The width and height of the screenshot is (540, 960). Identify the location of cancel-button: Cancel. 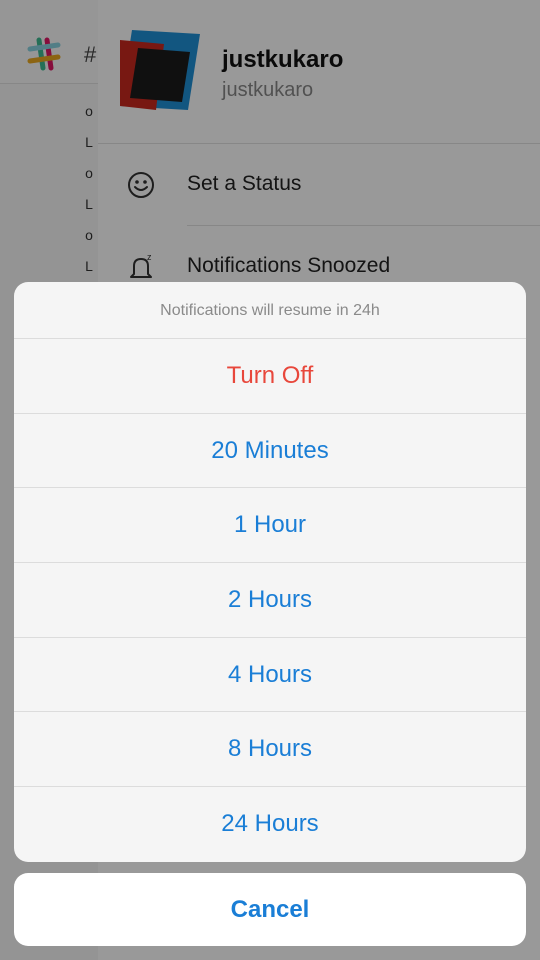
(270, 909).